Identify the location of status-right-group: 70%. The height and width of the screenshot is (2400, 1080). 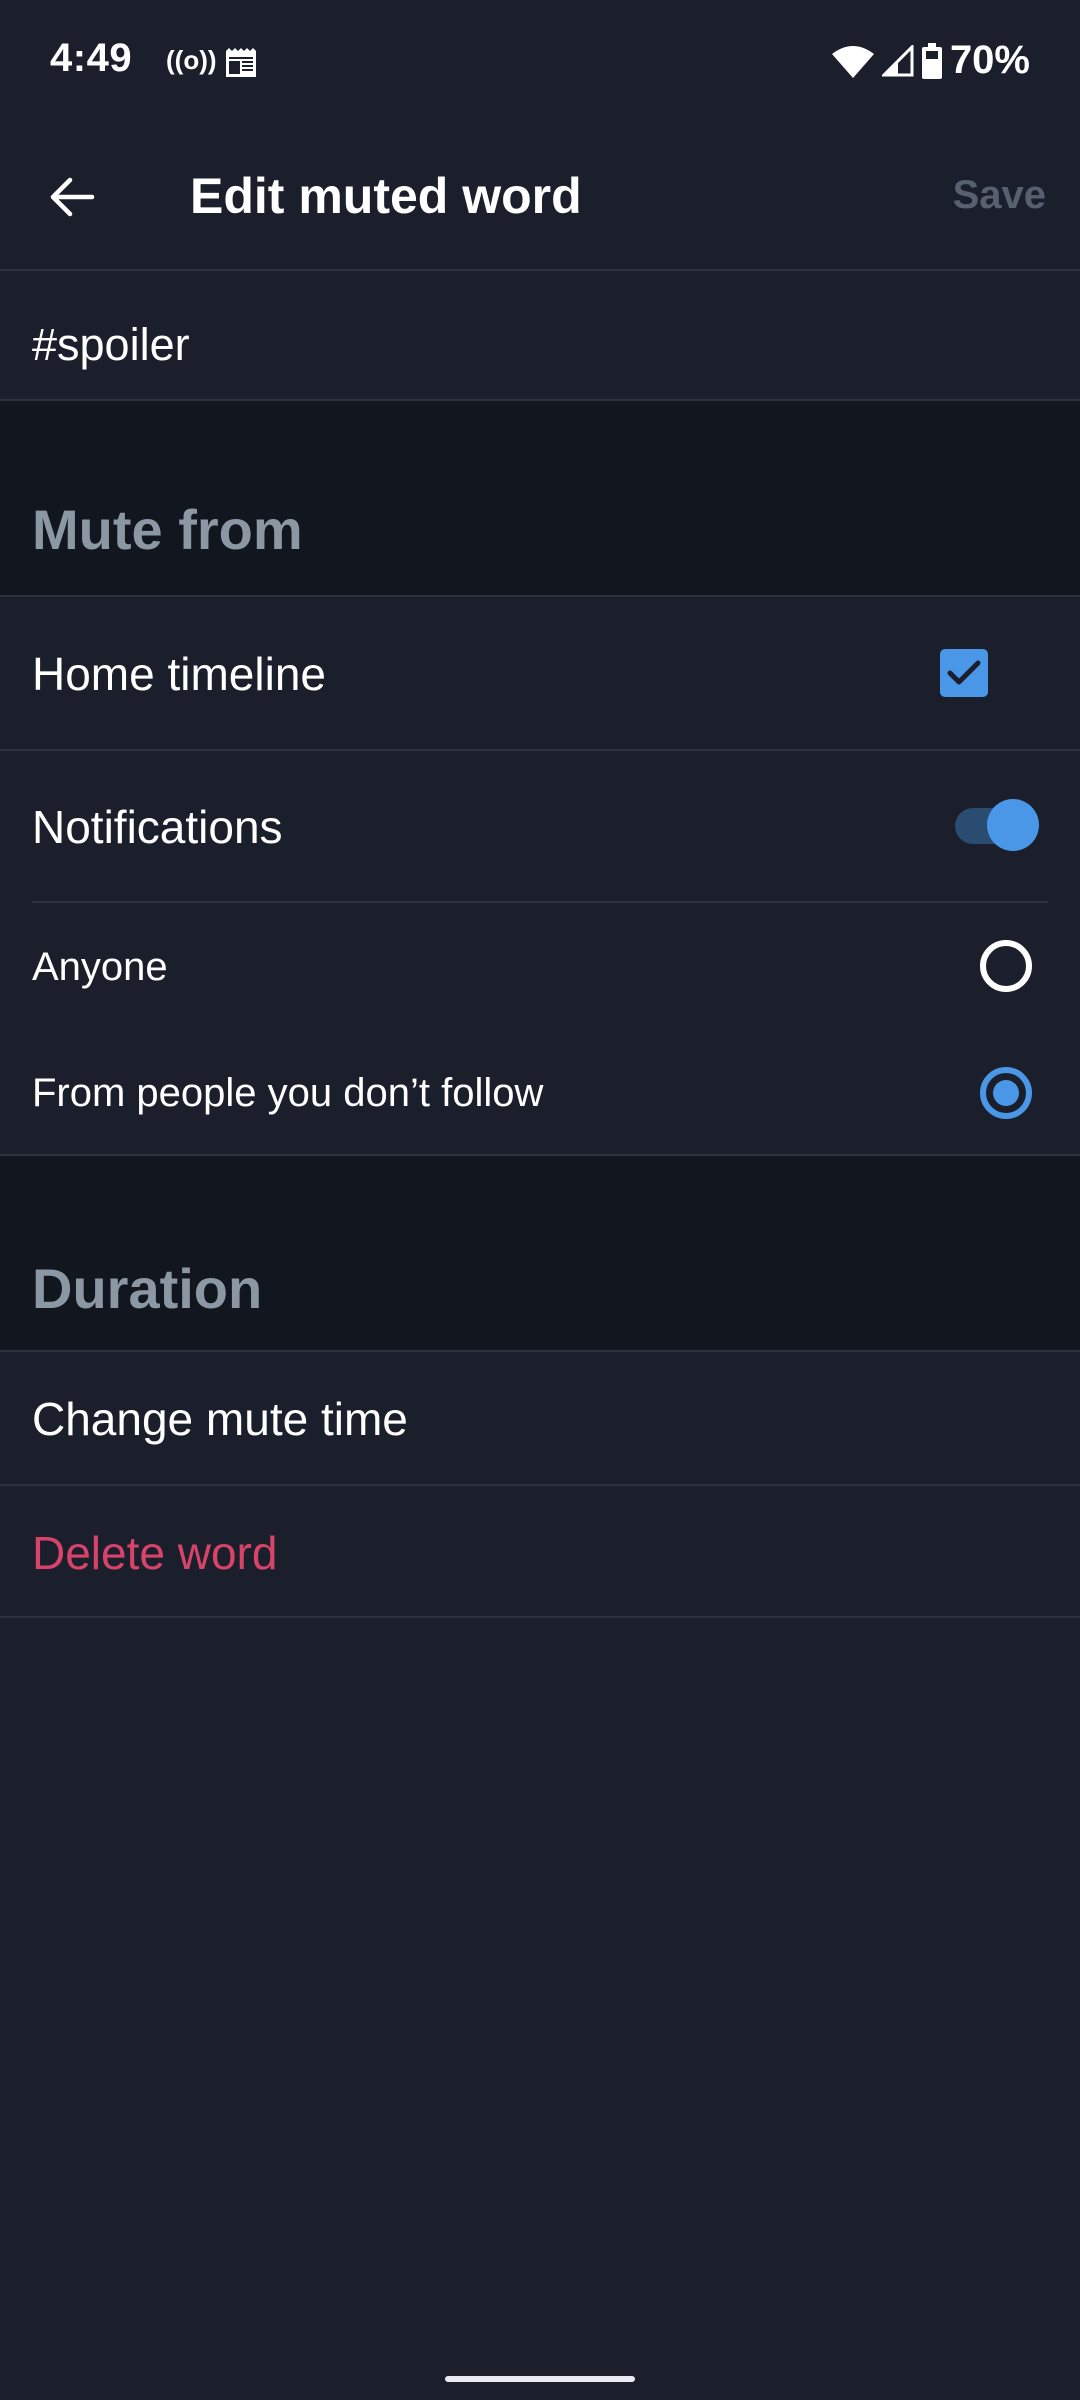
(930, 60).